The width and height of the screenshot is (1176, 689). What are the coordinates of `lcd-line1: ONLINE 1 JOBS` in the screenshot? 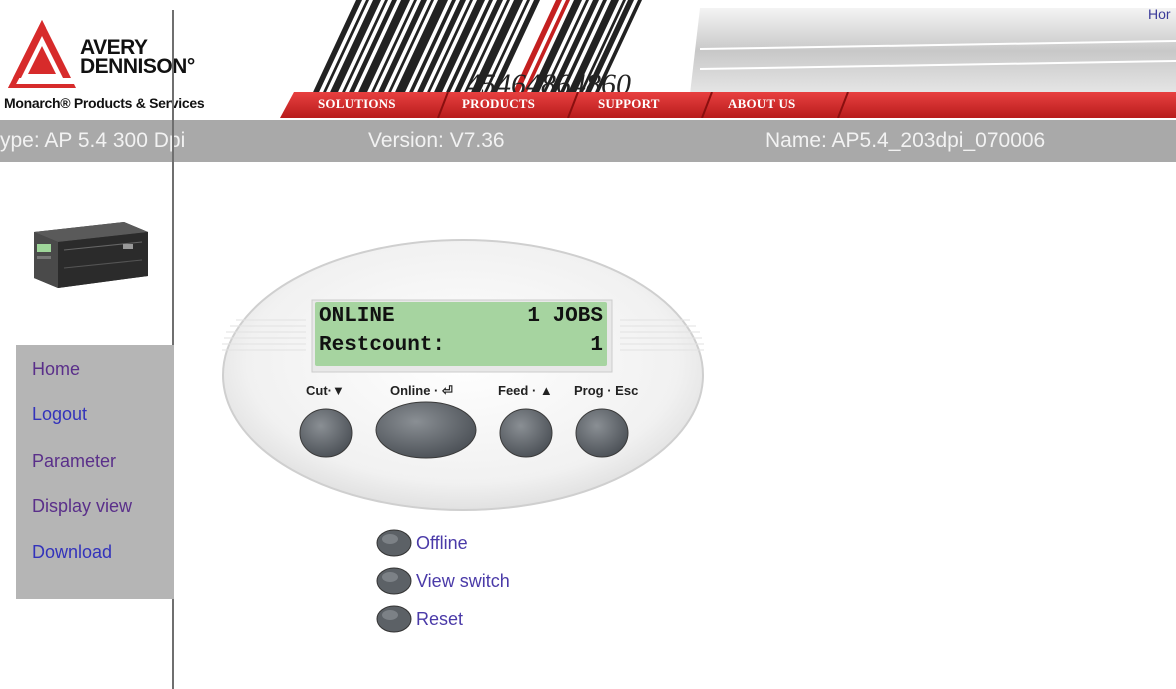 It's located at (461, 316).